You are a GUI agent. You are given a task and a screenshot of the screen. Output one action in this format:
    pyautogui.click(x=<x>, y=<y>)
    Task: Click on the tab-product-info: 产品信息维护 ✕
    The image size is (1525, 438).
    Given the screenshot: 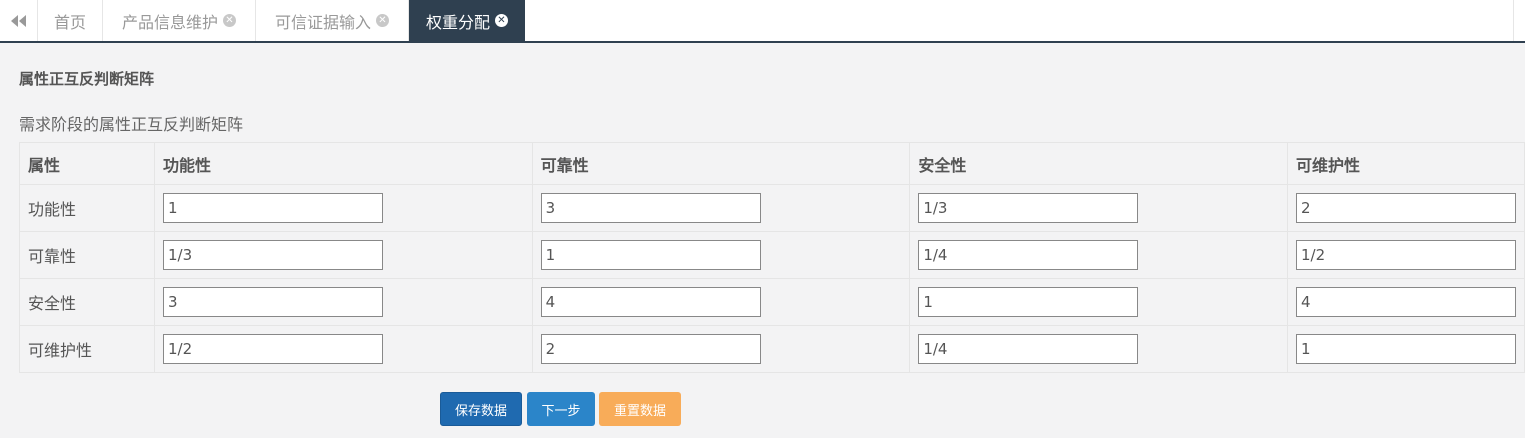 What is the action you would take?
    pyautogui.click(x=179, y=20)
    